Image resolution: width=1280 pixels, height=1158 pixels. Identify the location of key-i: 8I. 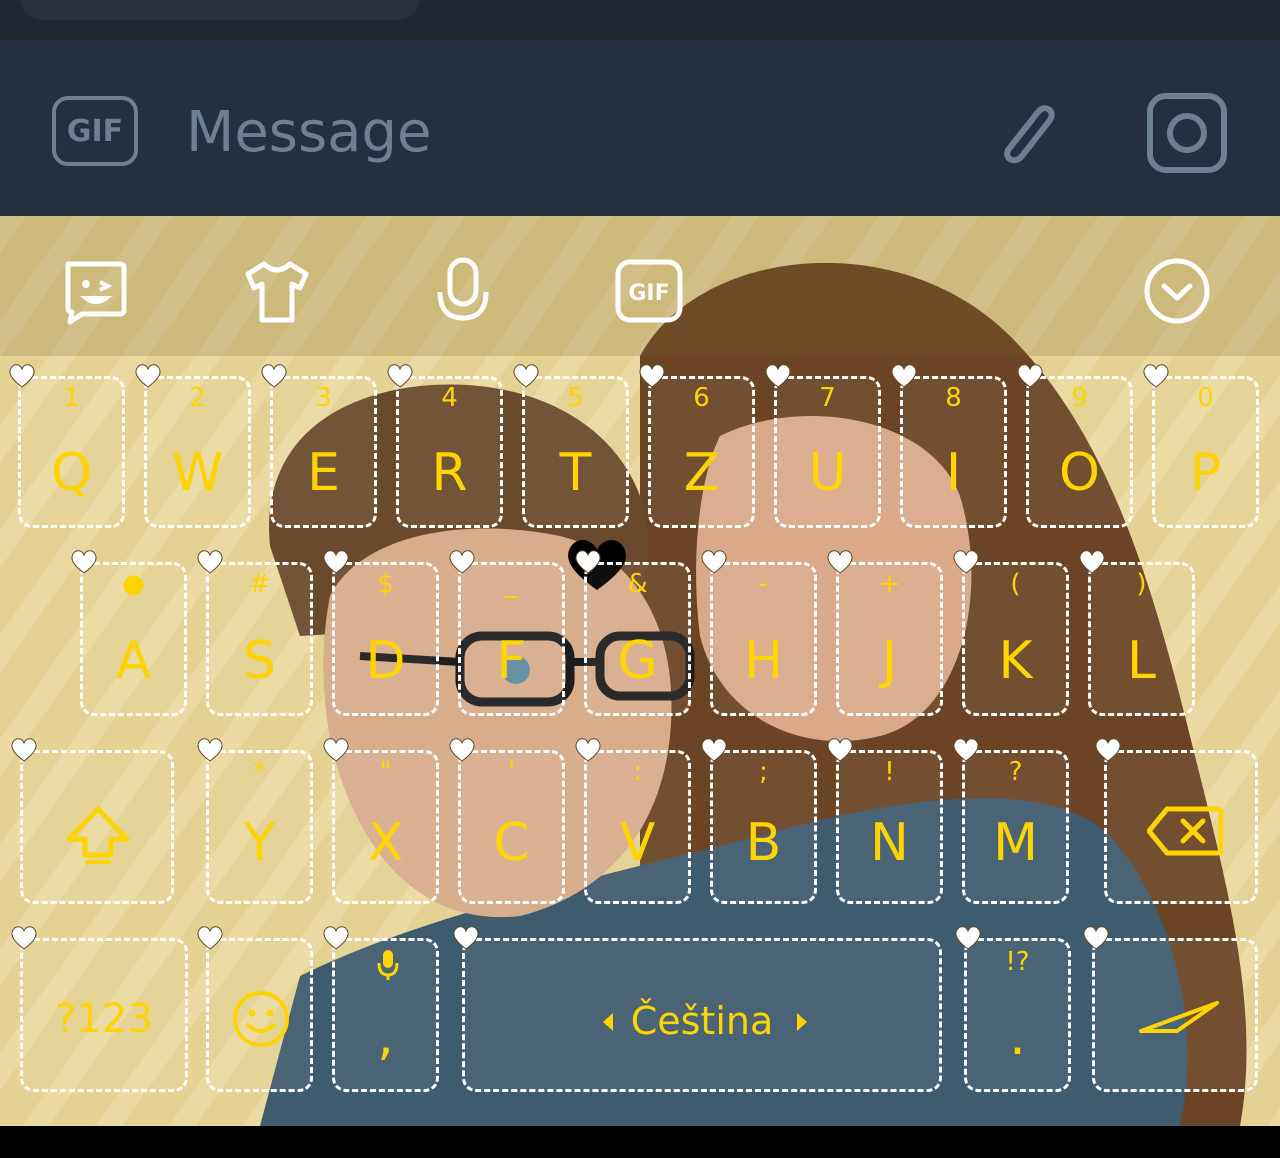
(949, 446).